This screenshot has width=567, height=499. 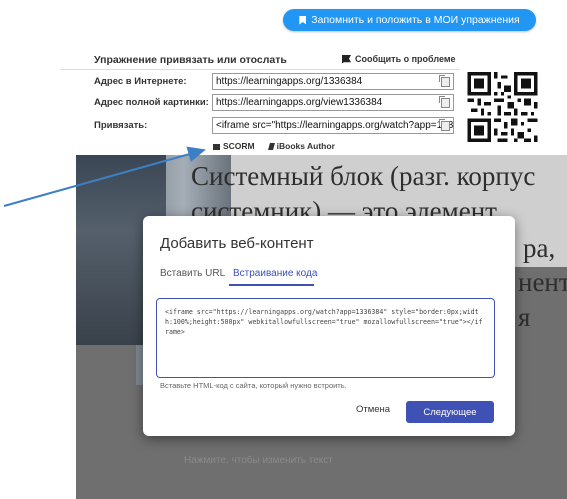 I want to click on slide-text-line: Системный блок (разг. корпус, so click(x=363, y=176).